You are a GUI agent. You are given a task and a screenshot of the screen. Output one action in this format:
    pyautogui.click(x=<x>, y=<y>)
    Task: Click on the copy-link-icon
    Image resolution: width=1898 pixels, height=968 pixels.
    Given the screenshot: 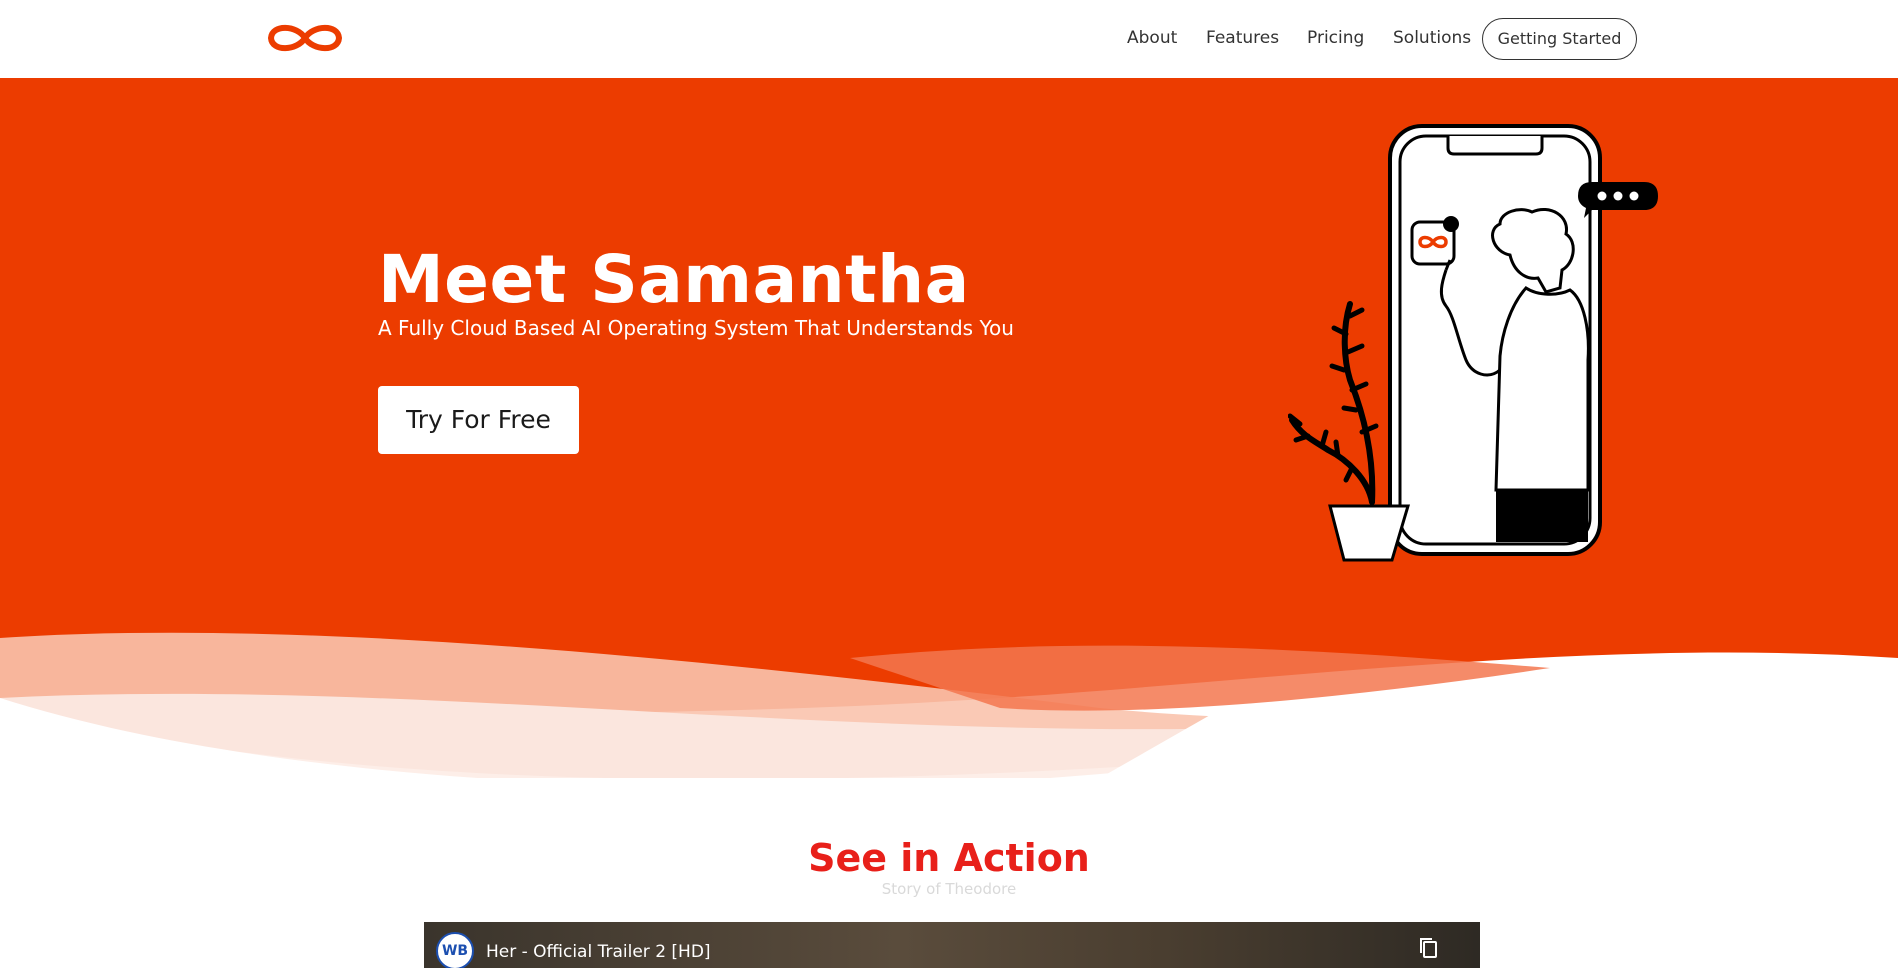 What is the action you would take?
    pyautogui.click(x=1429, y=948)
    